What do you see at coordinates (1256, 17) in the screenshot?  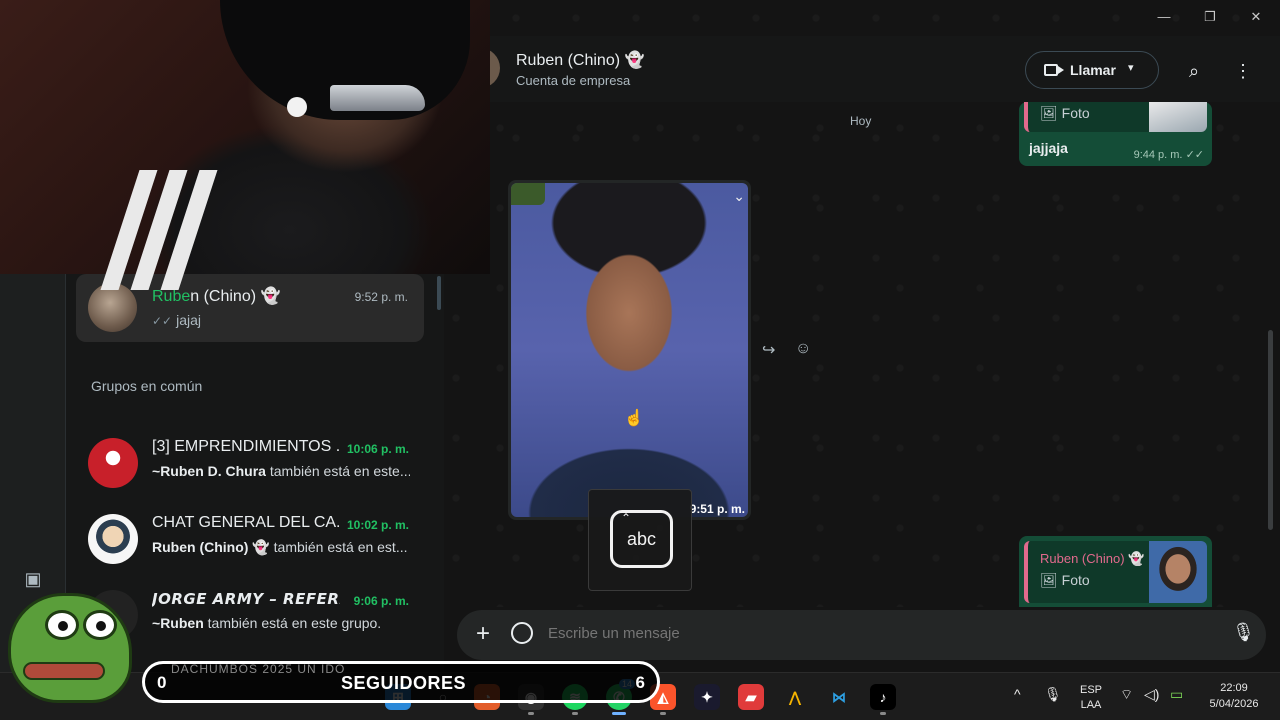 I see `close-button: ✕` at bounding box center [1256, 17].